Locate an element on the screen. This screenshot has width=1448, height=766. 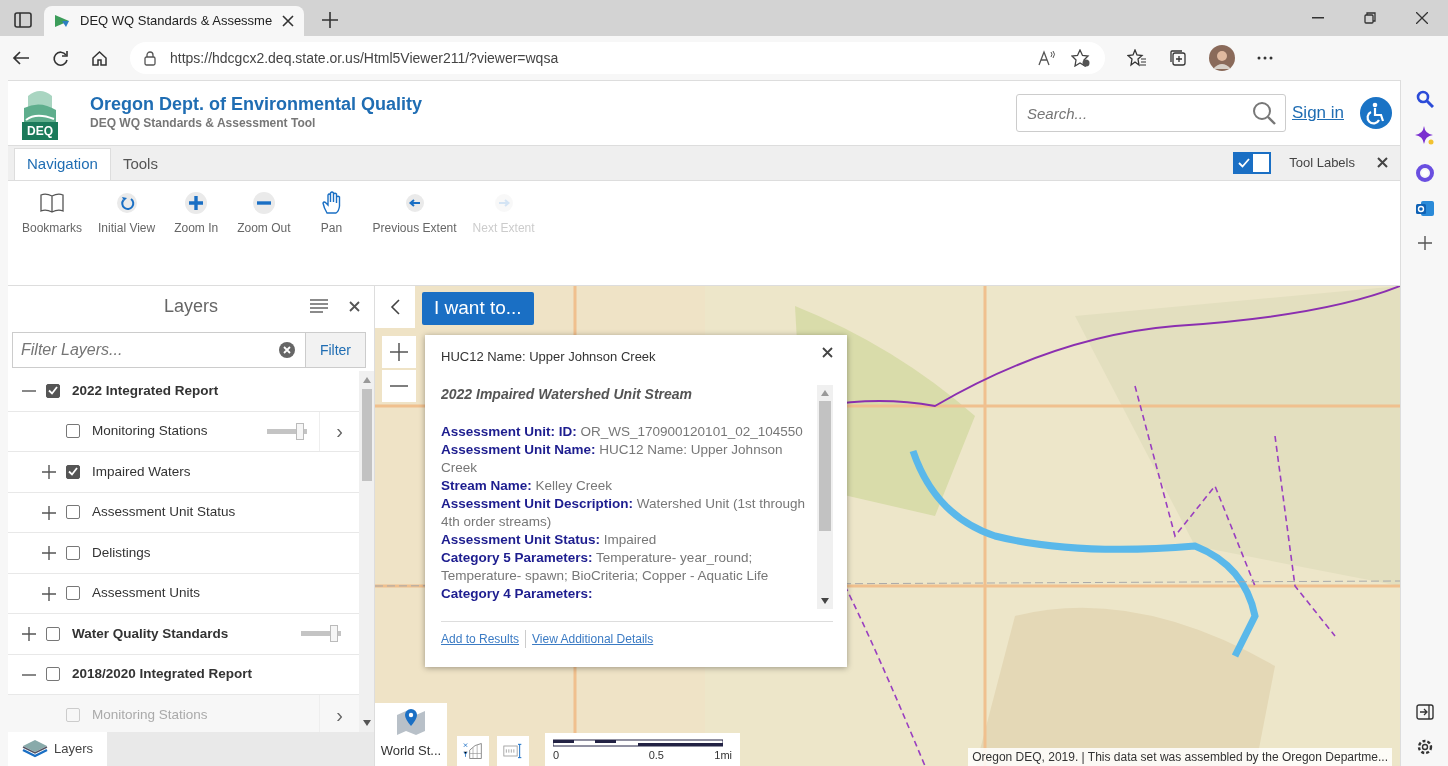
favorites-icon is located at coordinates (1137, 58).